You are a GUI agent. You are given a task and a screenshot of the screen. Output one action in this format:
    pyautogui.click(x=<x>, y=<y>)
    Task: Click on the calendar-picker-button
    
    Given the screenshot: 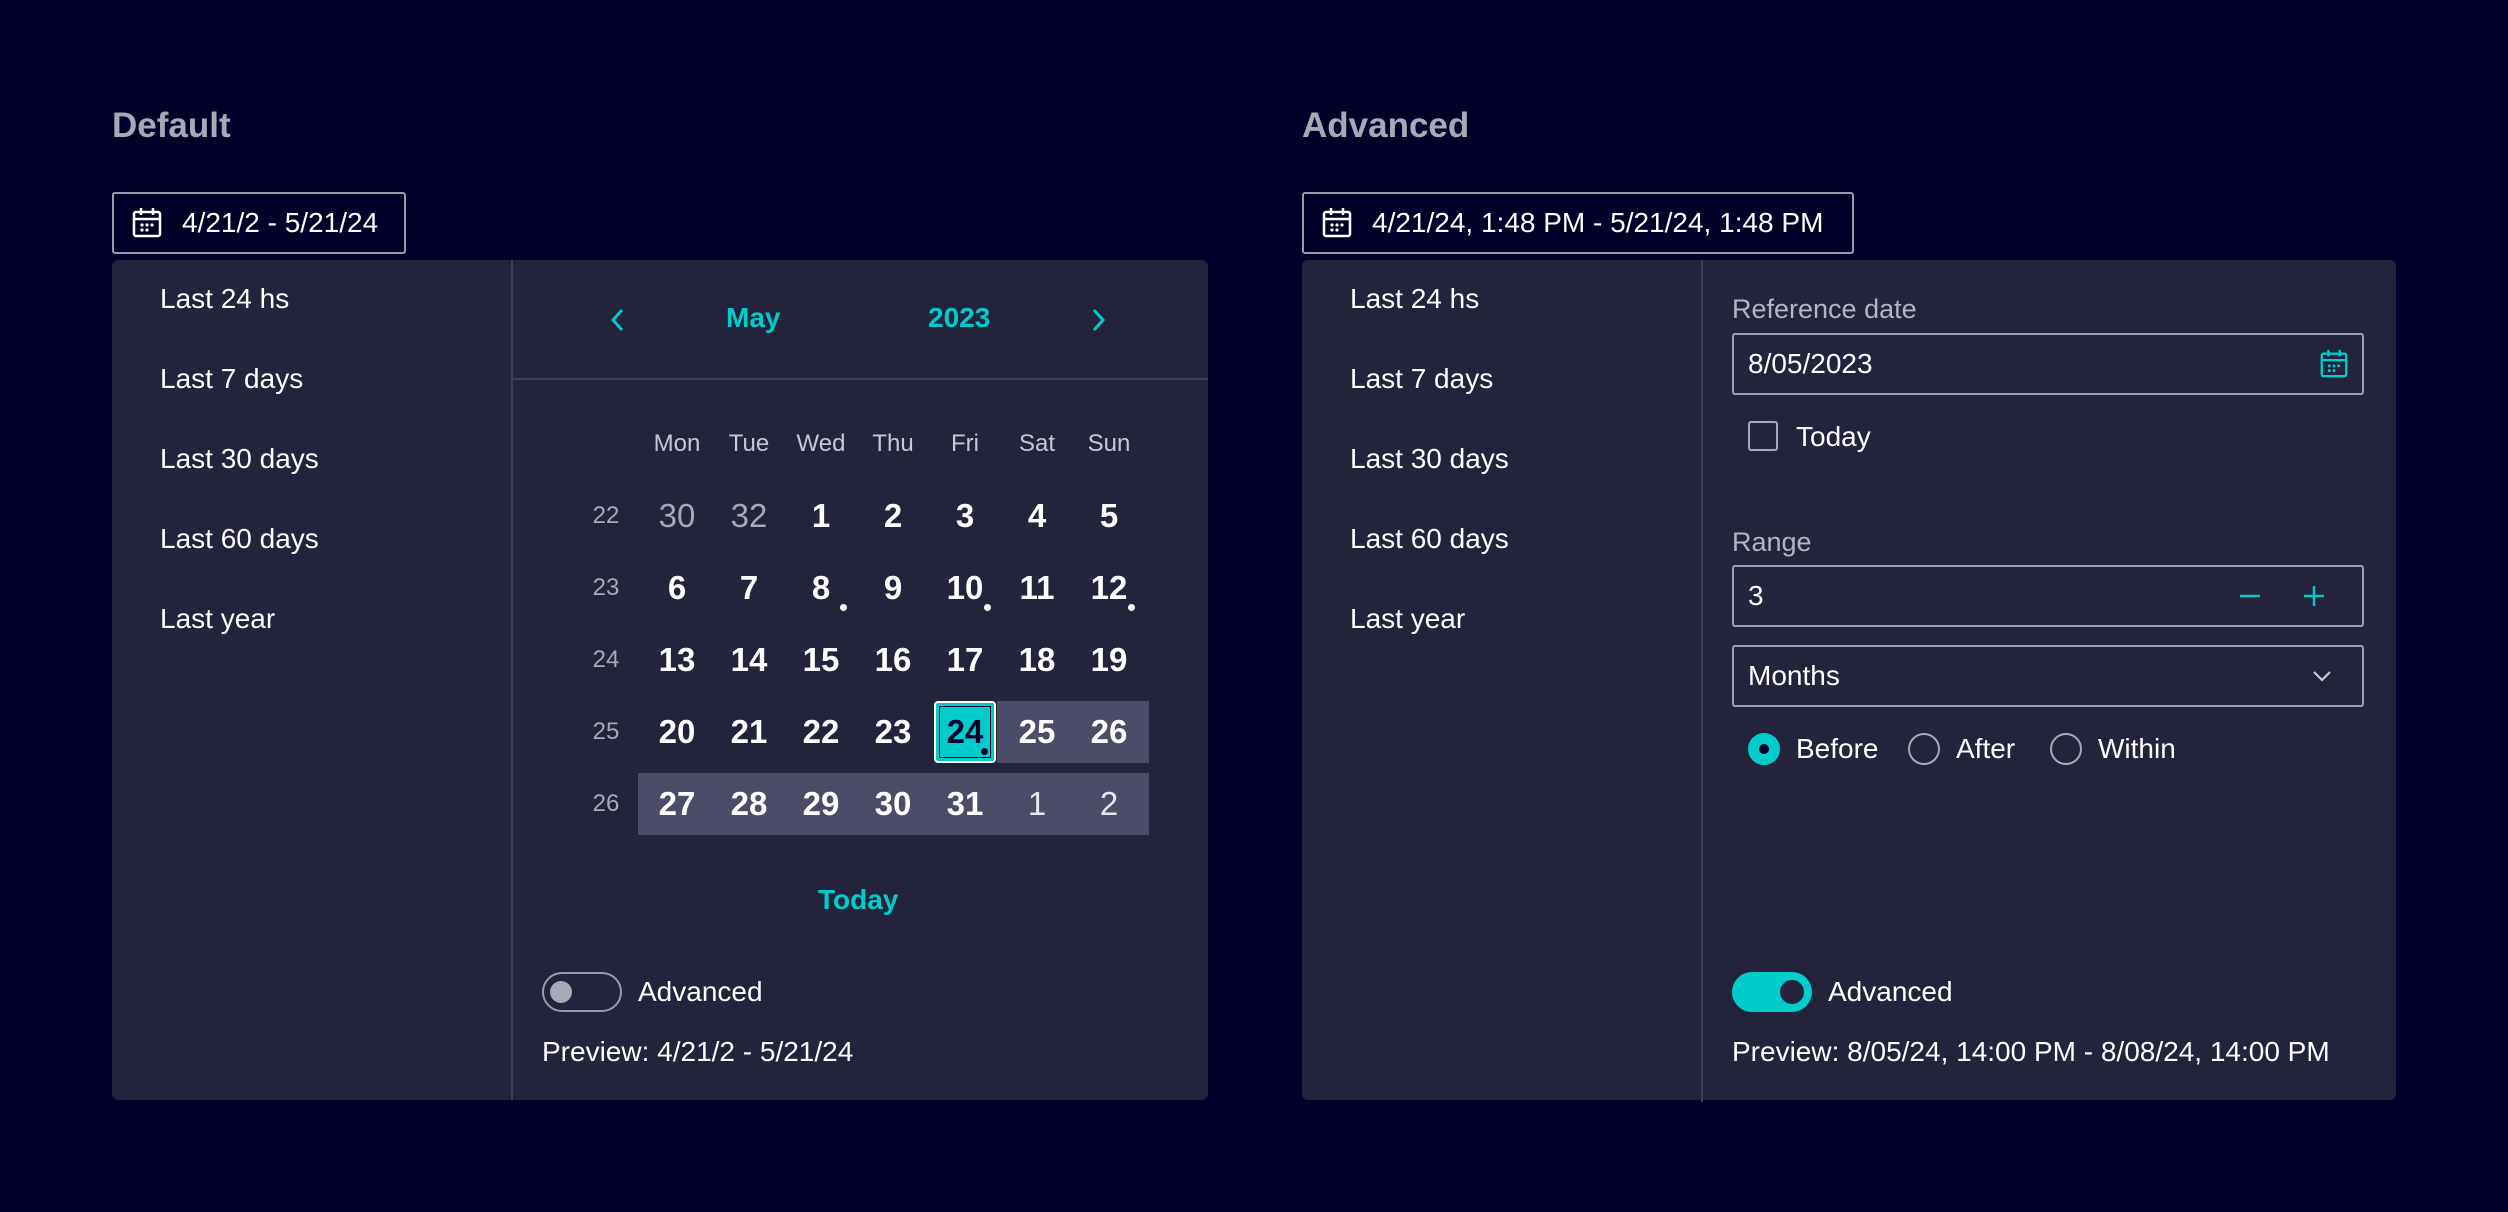 What is the action you would take?
    pyautogui.click(x=2334, y=364)
    